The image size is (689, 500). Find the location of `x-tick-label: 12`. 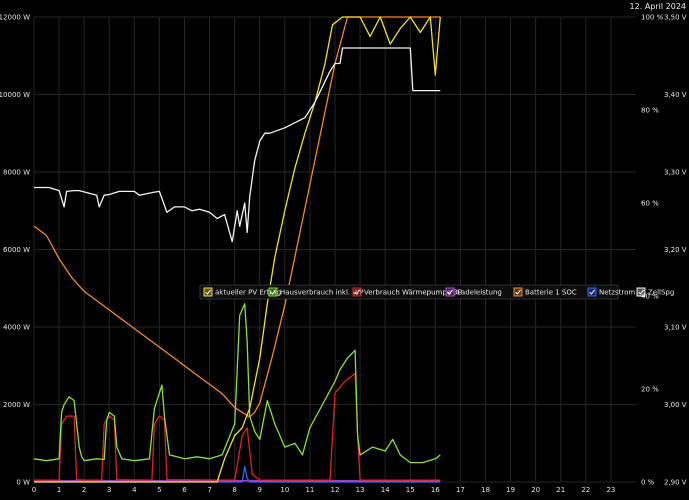

x-tick-label: 12 is located at coordinates (335, 490).